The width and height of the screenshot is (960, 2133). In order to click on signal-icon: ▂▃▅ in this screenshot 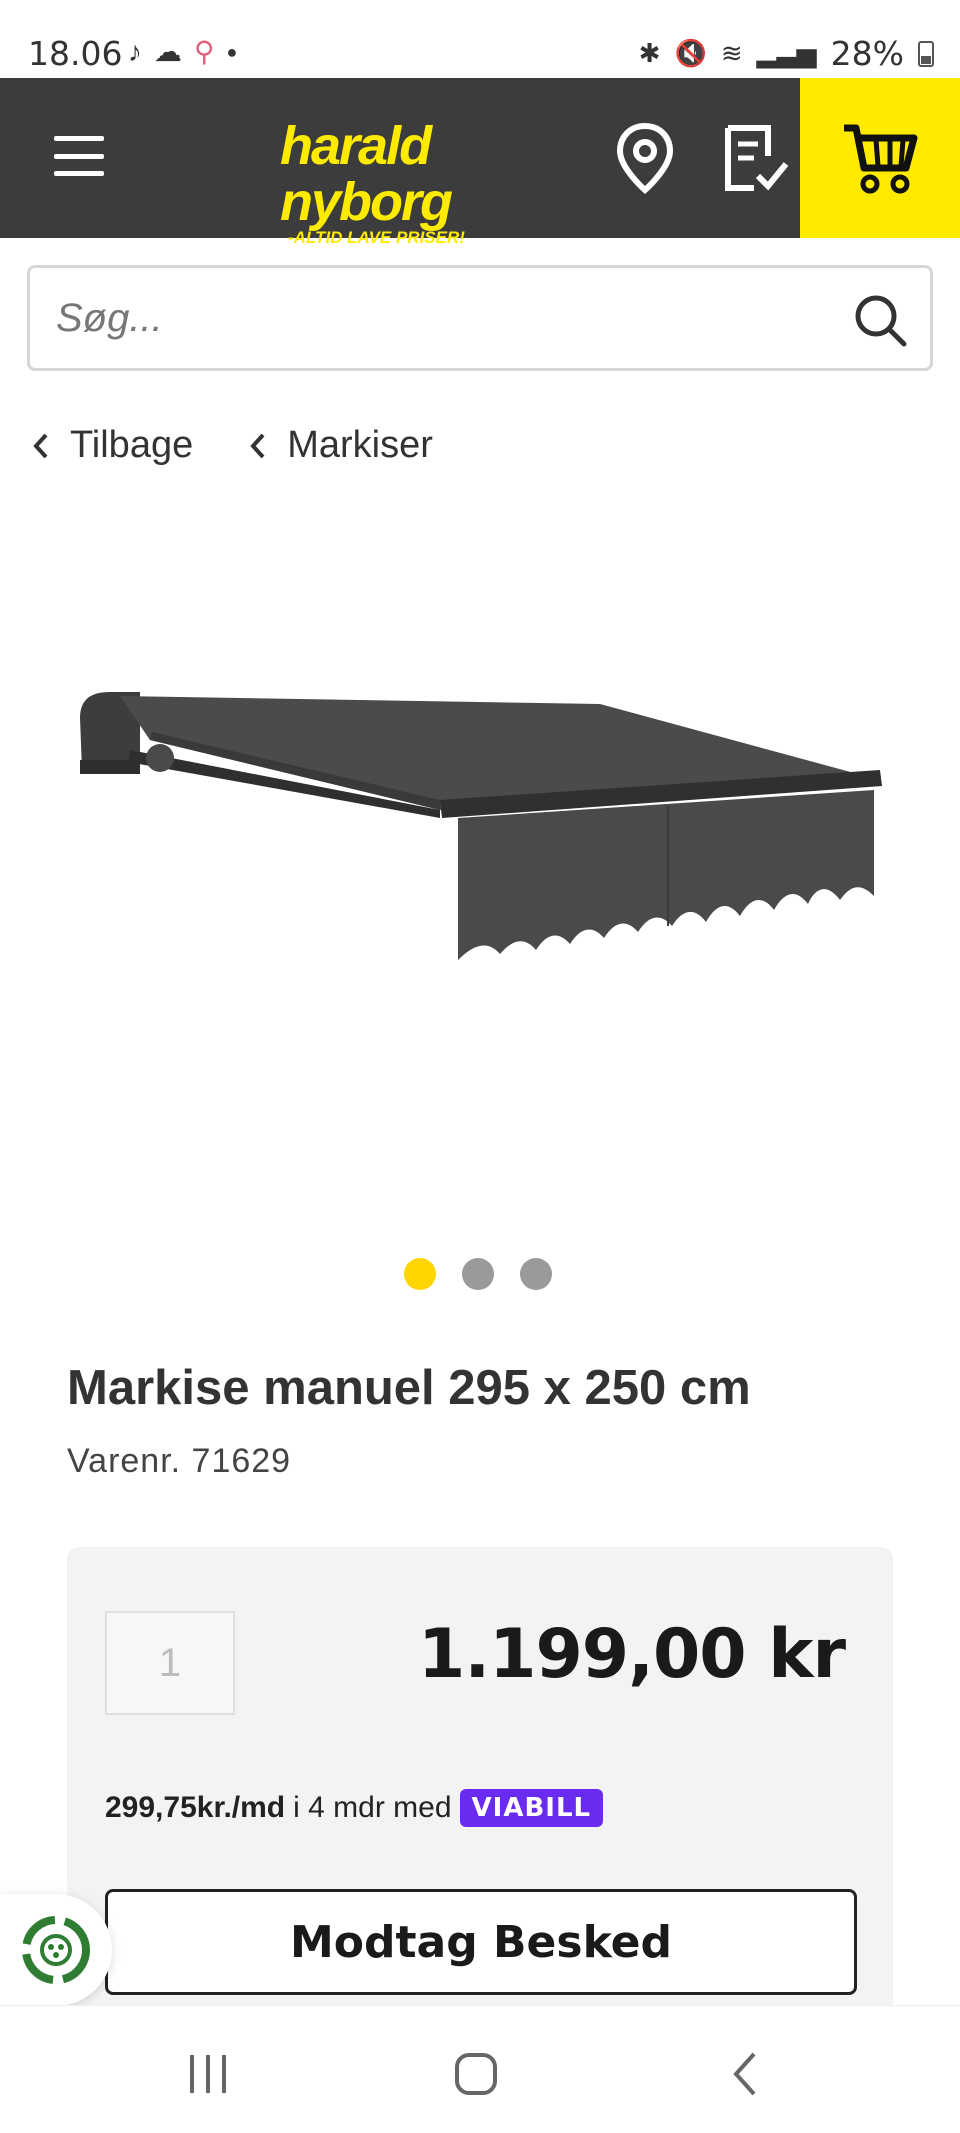, I will do `click(786, 53)`.